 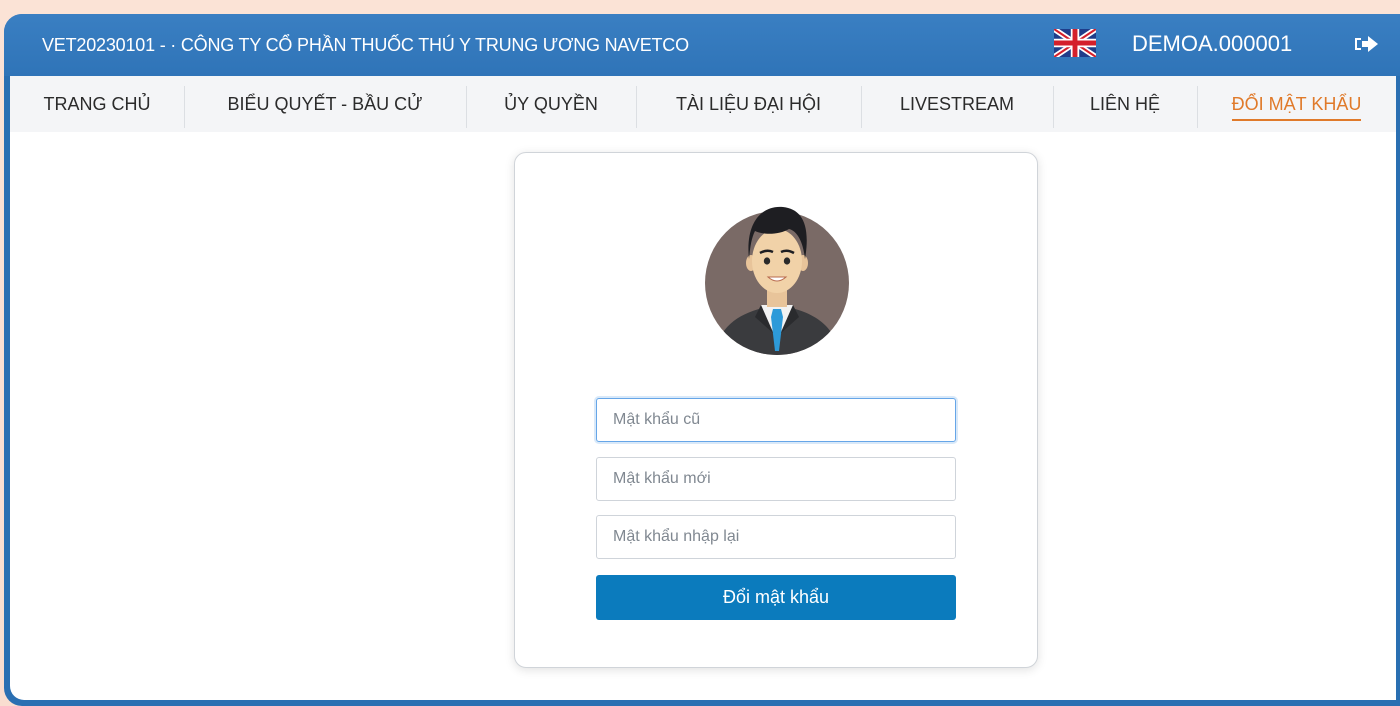 I want to click on nav-item-label: TRANG CHỦ, so click(x=97, y=103).